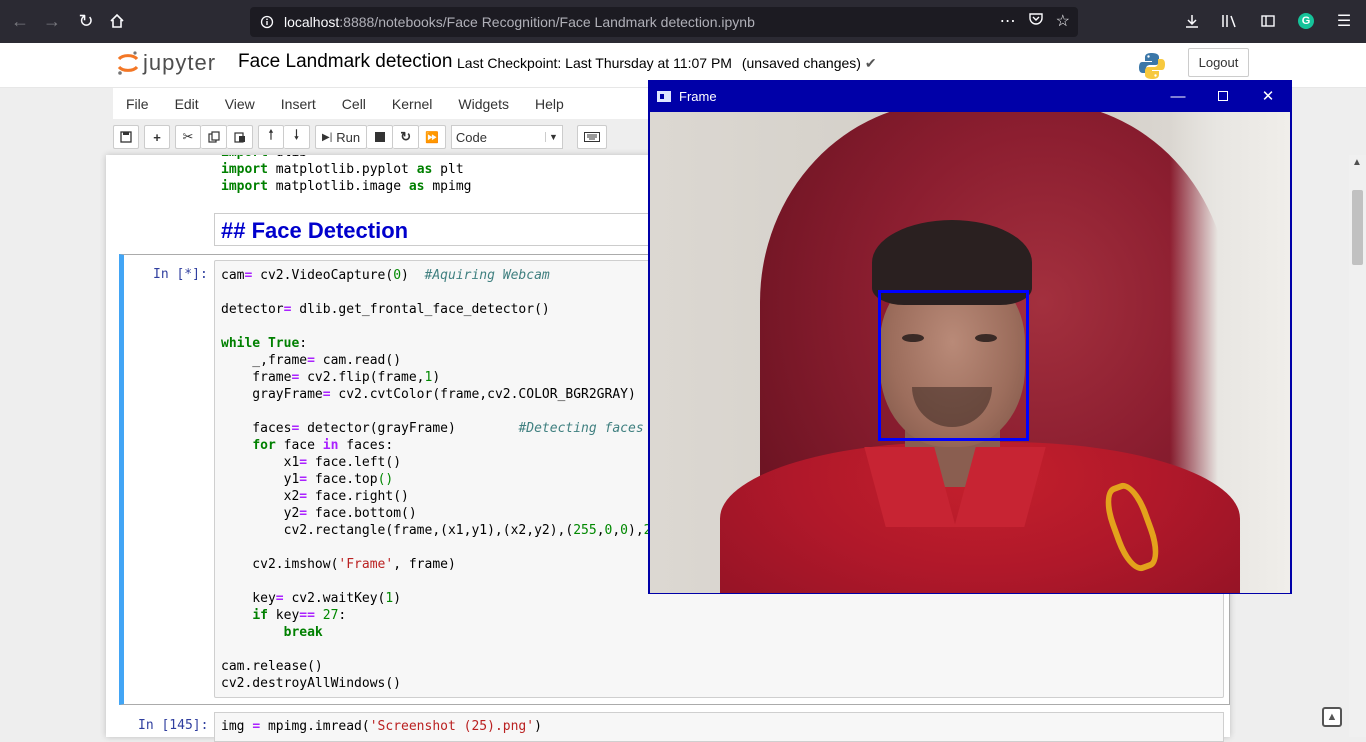 The image size is (1366, 742). Describe the element at coordinates (312, 22) in the screenshot. I see `url-host: localhost` at that location.